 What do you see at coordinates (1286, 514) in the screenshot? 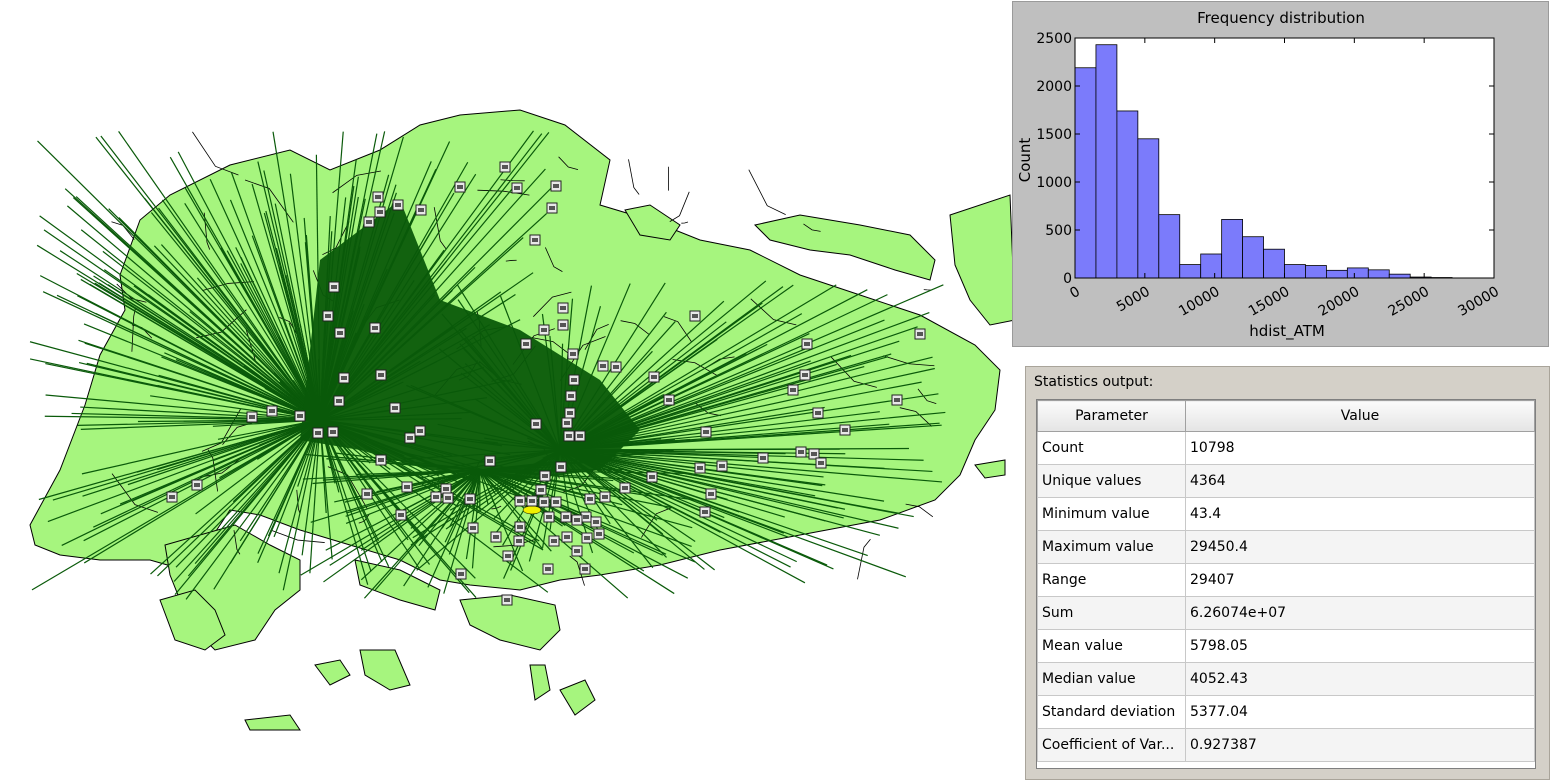
I see `table-row: Minimum value 43.4` at bounding box center [1286, 514].